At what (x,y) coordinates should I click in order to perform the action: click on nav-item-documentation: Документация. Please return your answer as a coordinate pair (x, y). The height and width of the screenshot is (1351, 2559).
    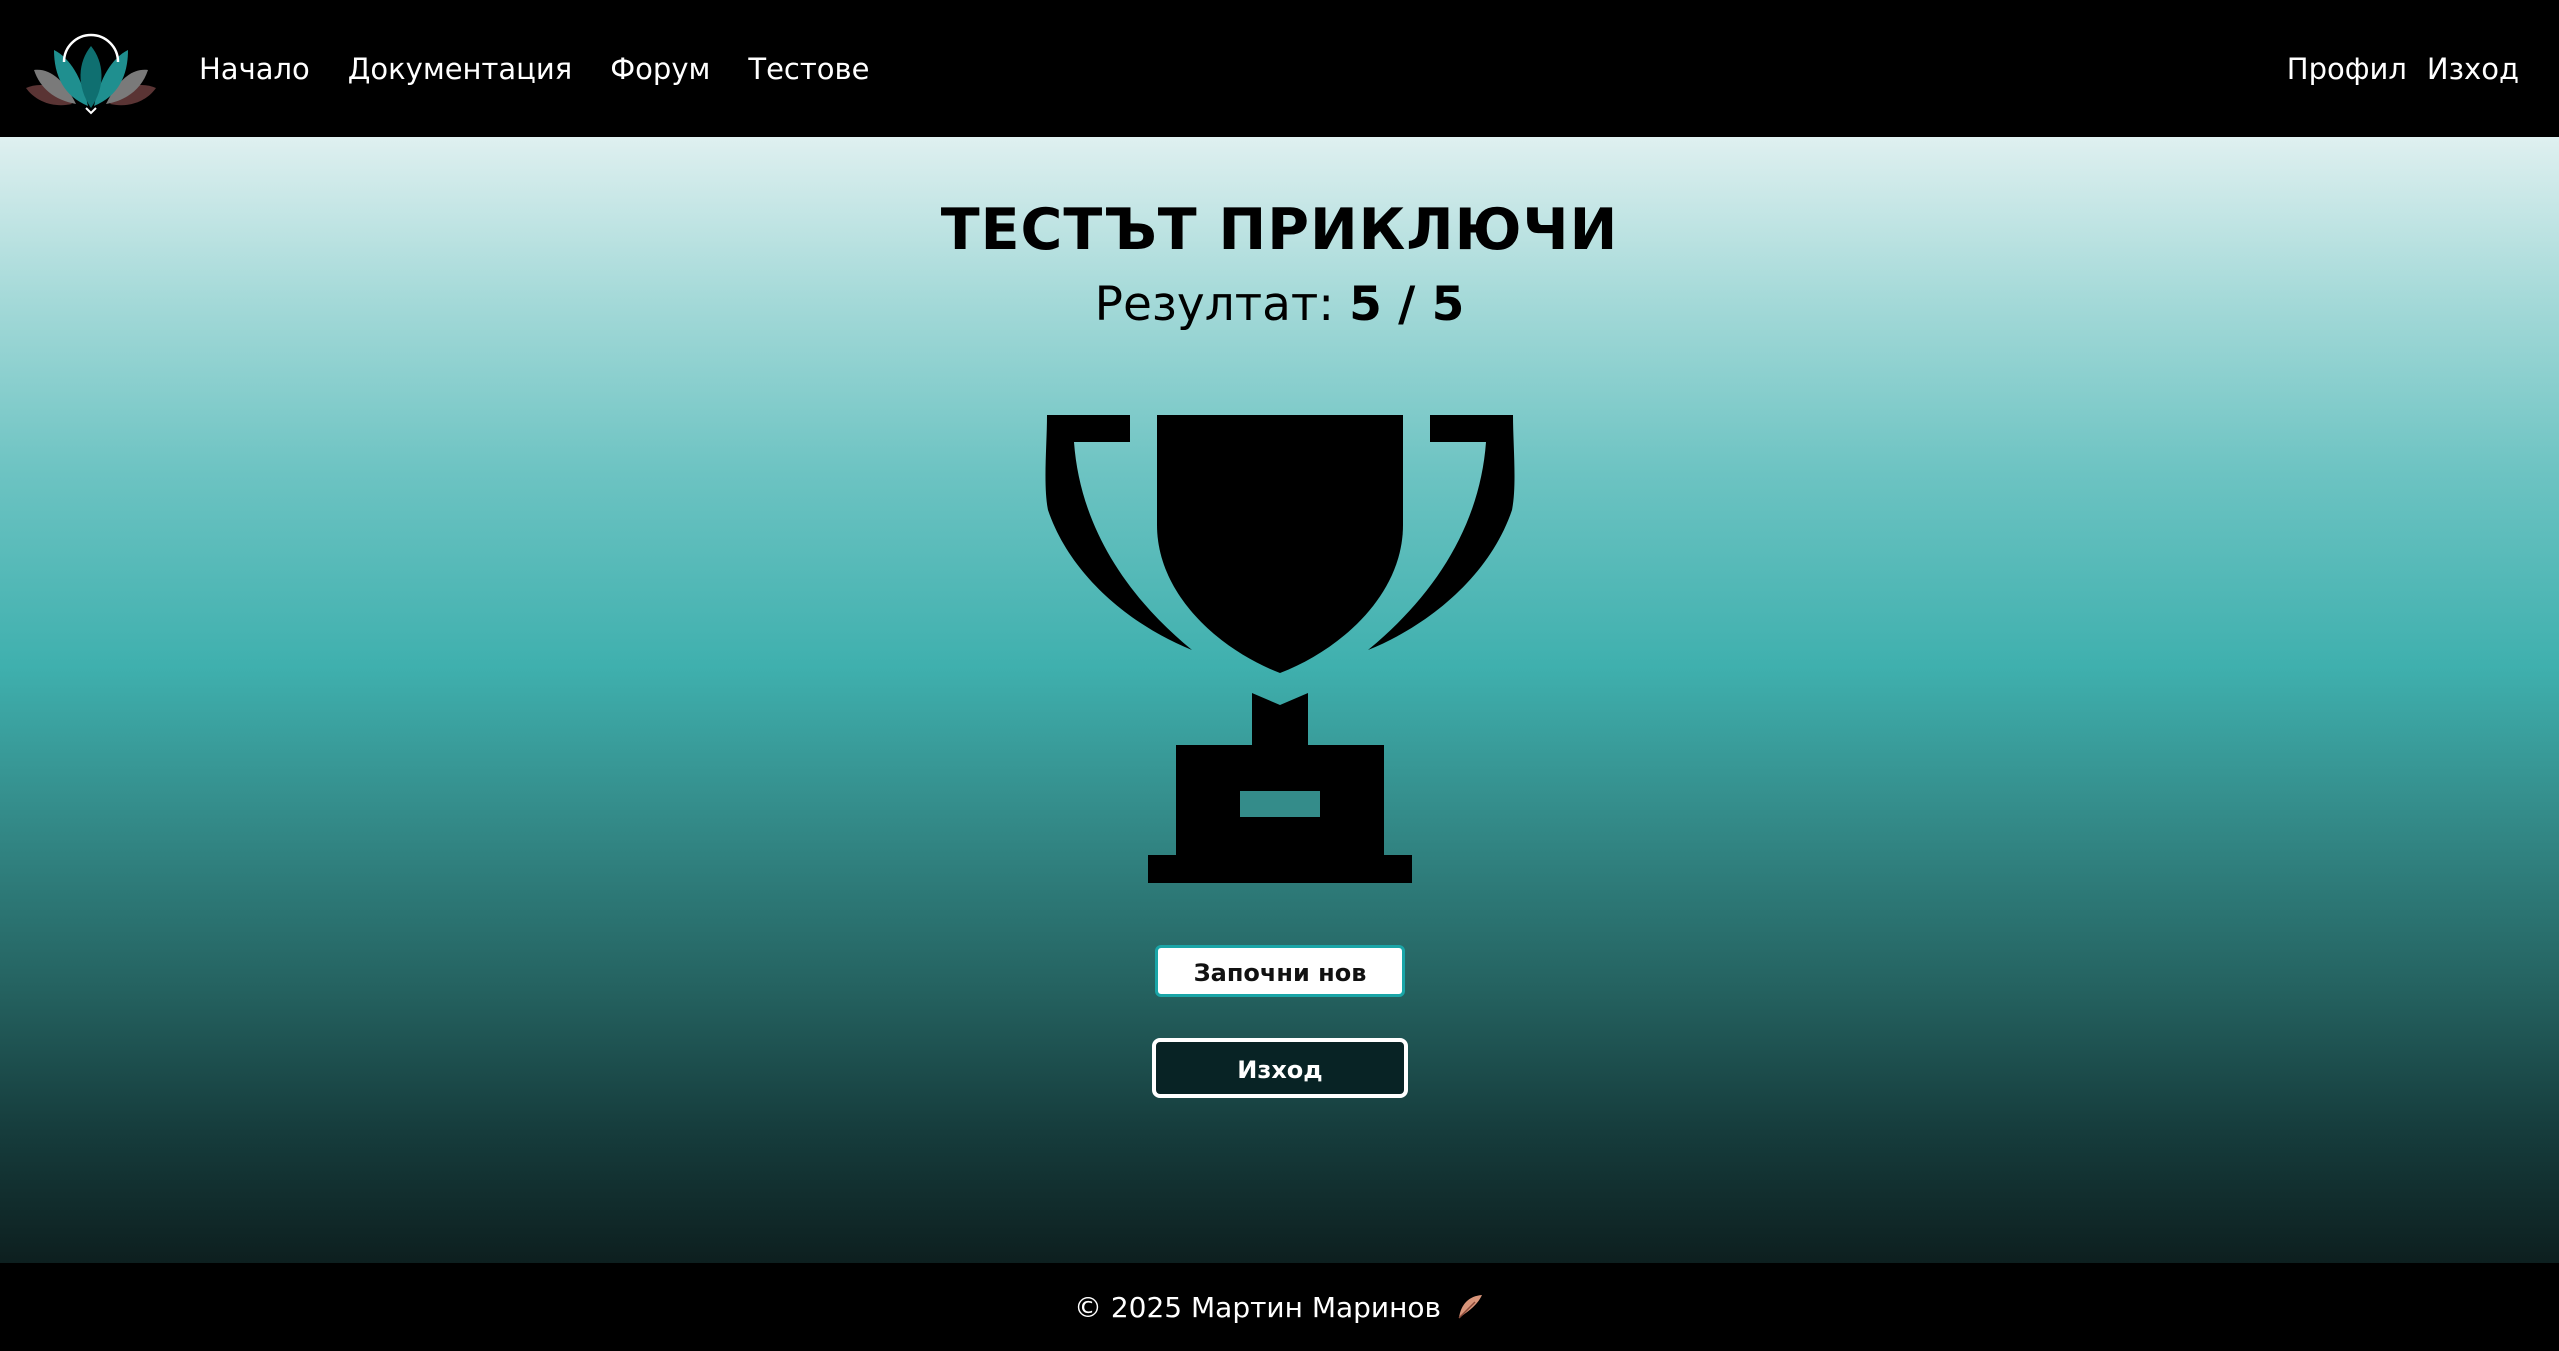
    Looking at the image, I should click on (460, 69).